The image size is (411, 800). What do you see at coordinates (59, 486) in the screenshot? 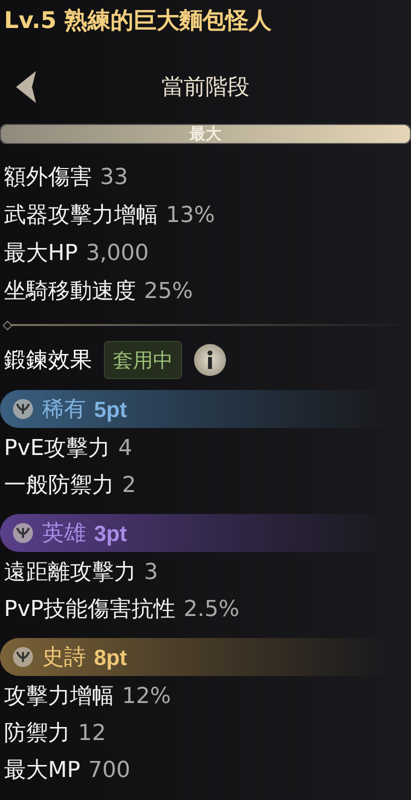
I see `stat-name: 一般防禦力` at bounding box center [59, 486].